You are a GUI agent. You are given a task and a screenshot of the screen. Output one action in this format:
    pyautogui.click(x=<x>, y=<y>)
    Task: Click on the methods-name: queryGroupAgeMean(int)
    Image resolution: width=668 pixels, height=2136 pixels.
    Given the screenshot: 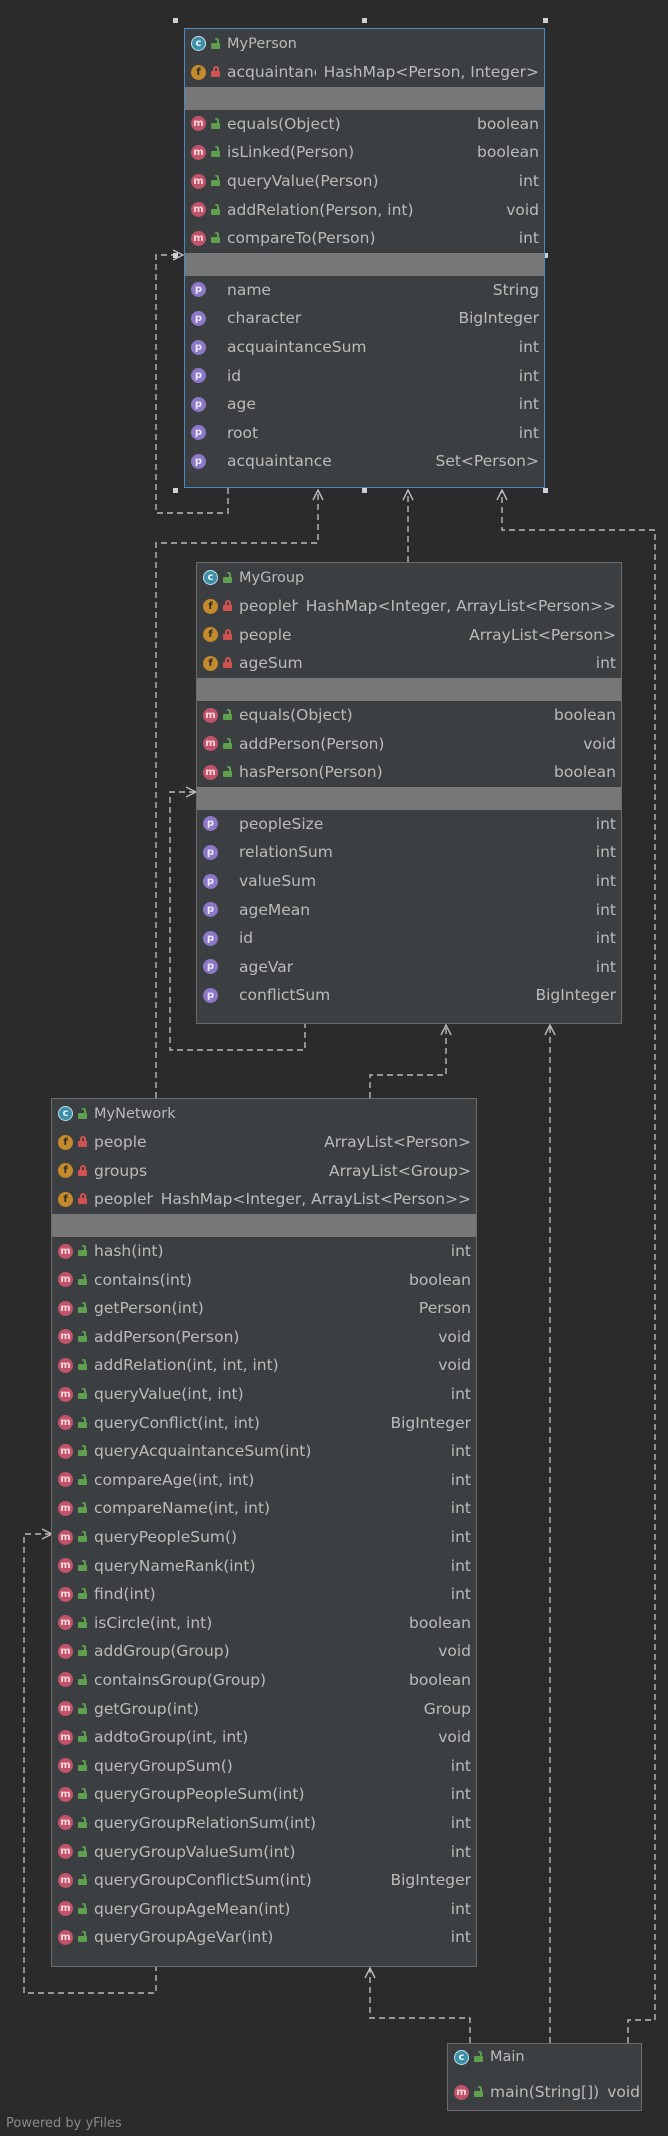 What is the action you would take?
    pyautogui.click(x=192, y=1908)
    